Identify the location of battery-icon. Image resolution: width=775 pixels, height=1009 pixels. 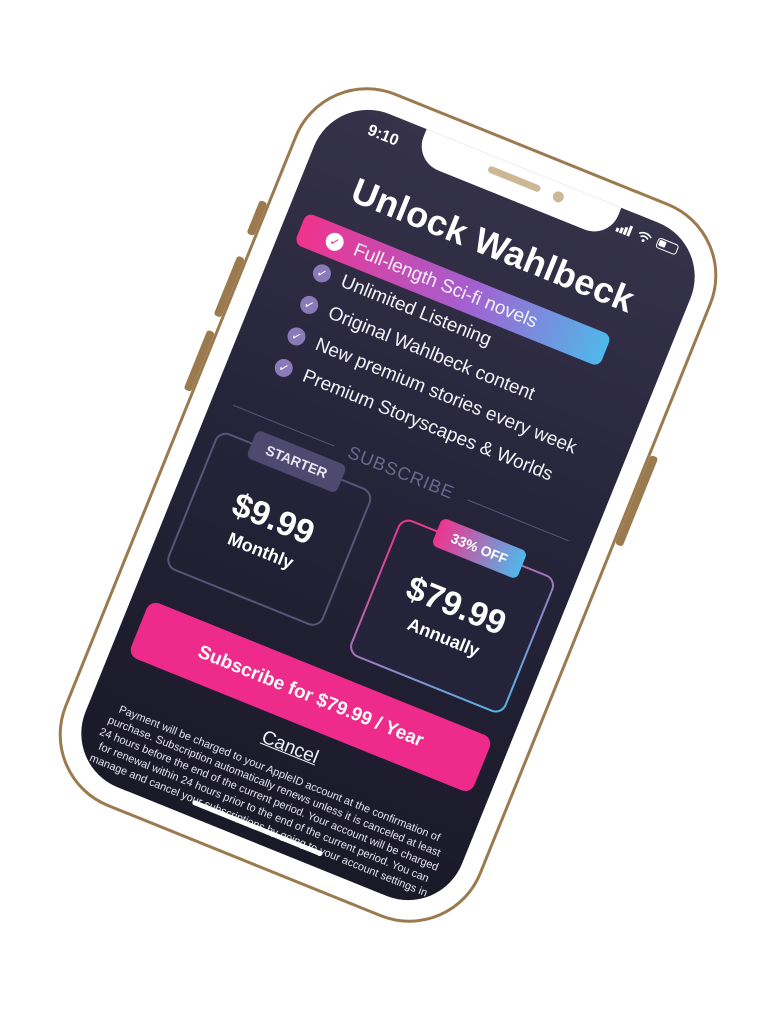
(667, 246).